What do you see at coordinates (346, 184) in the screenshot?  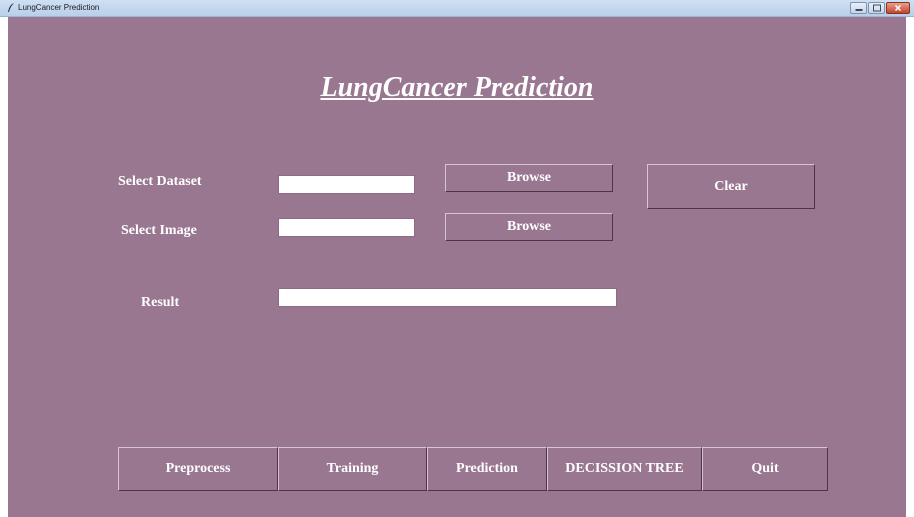 I see `dataset-path-input` at bounding box center [346, 184].